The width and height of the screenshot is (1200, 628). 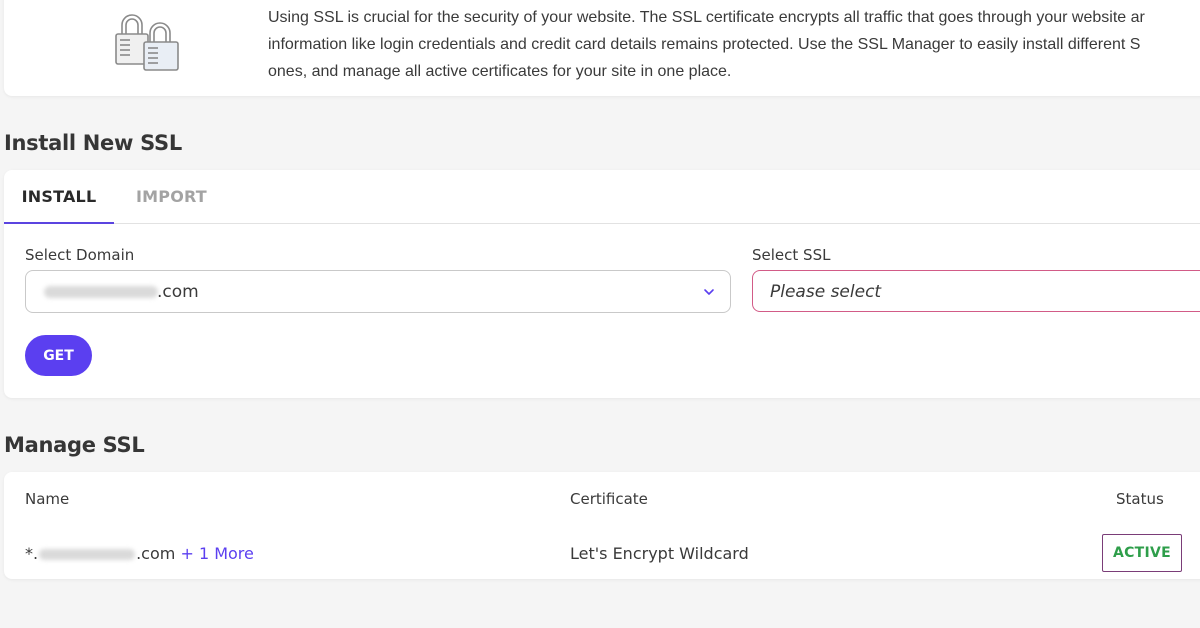 I want to click on name-prefix: *., so click(x=32, y=553).